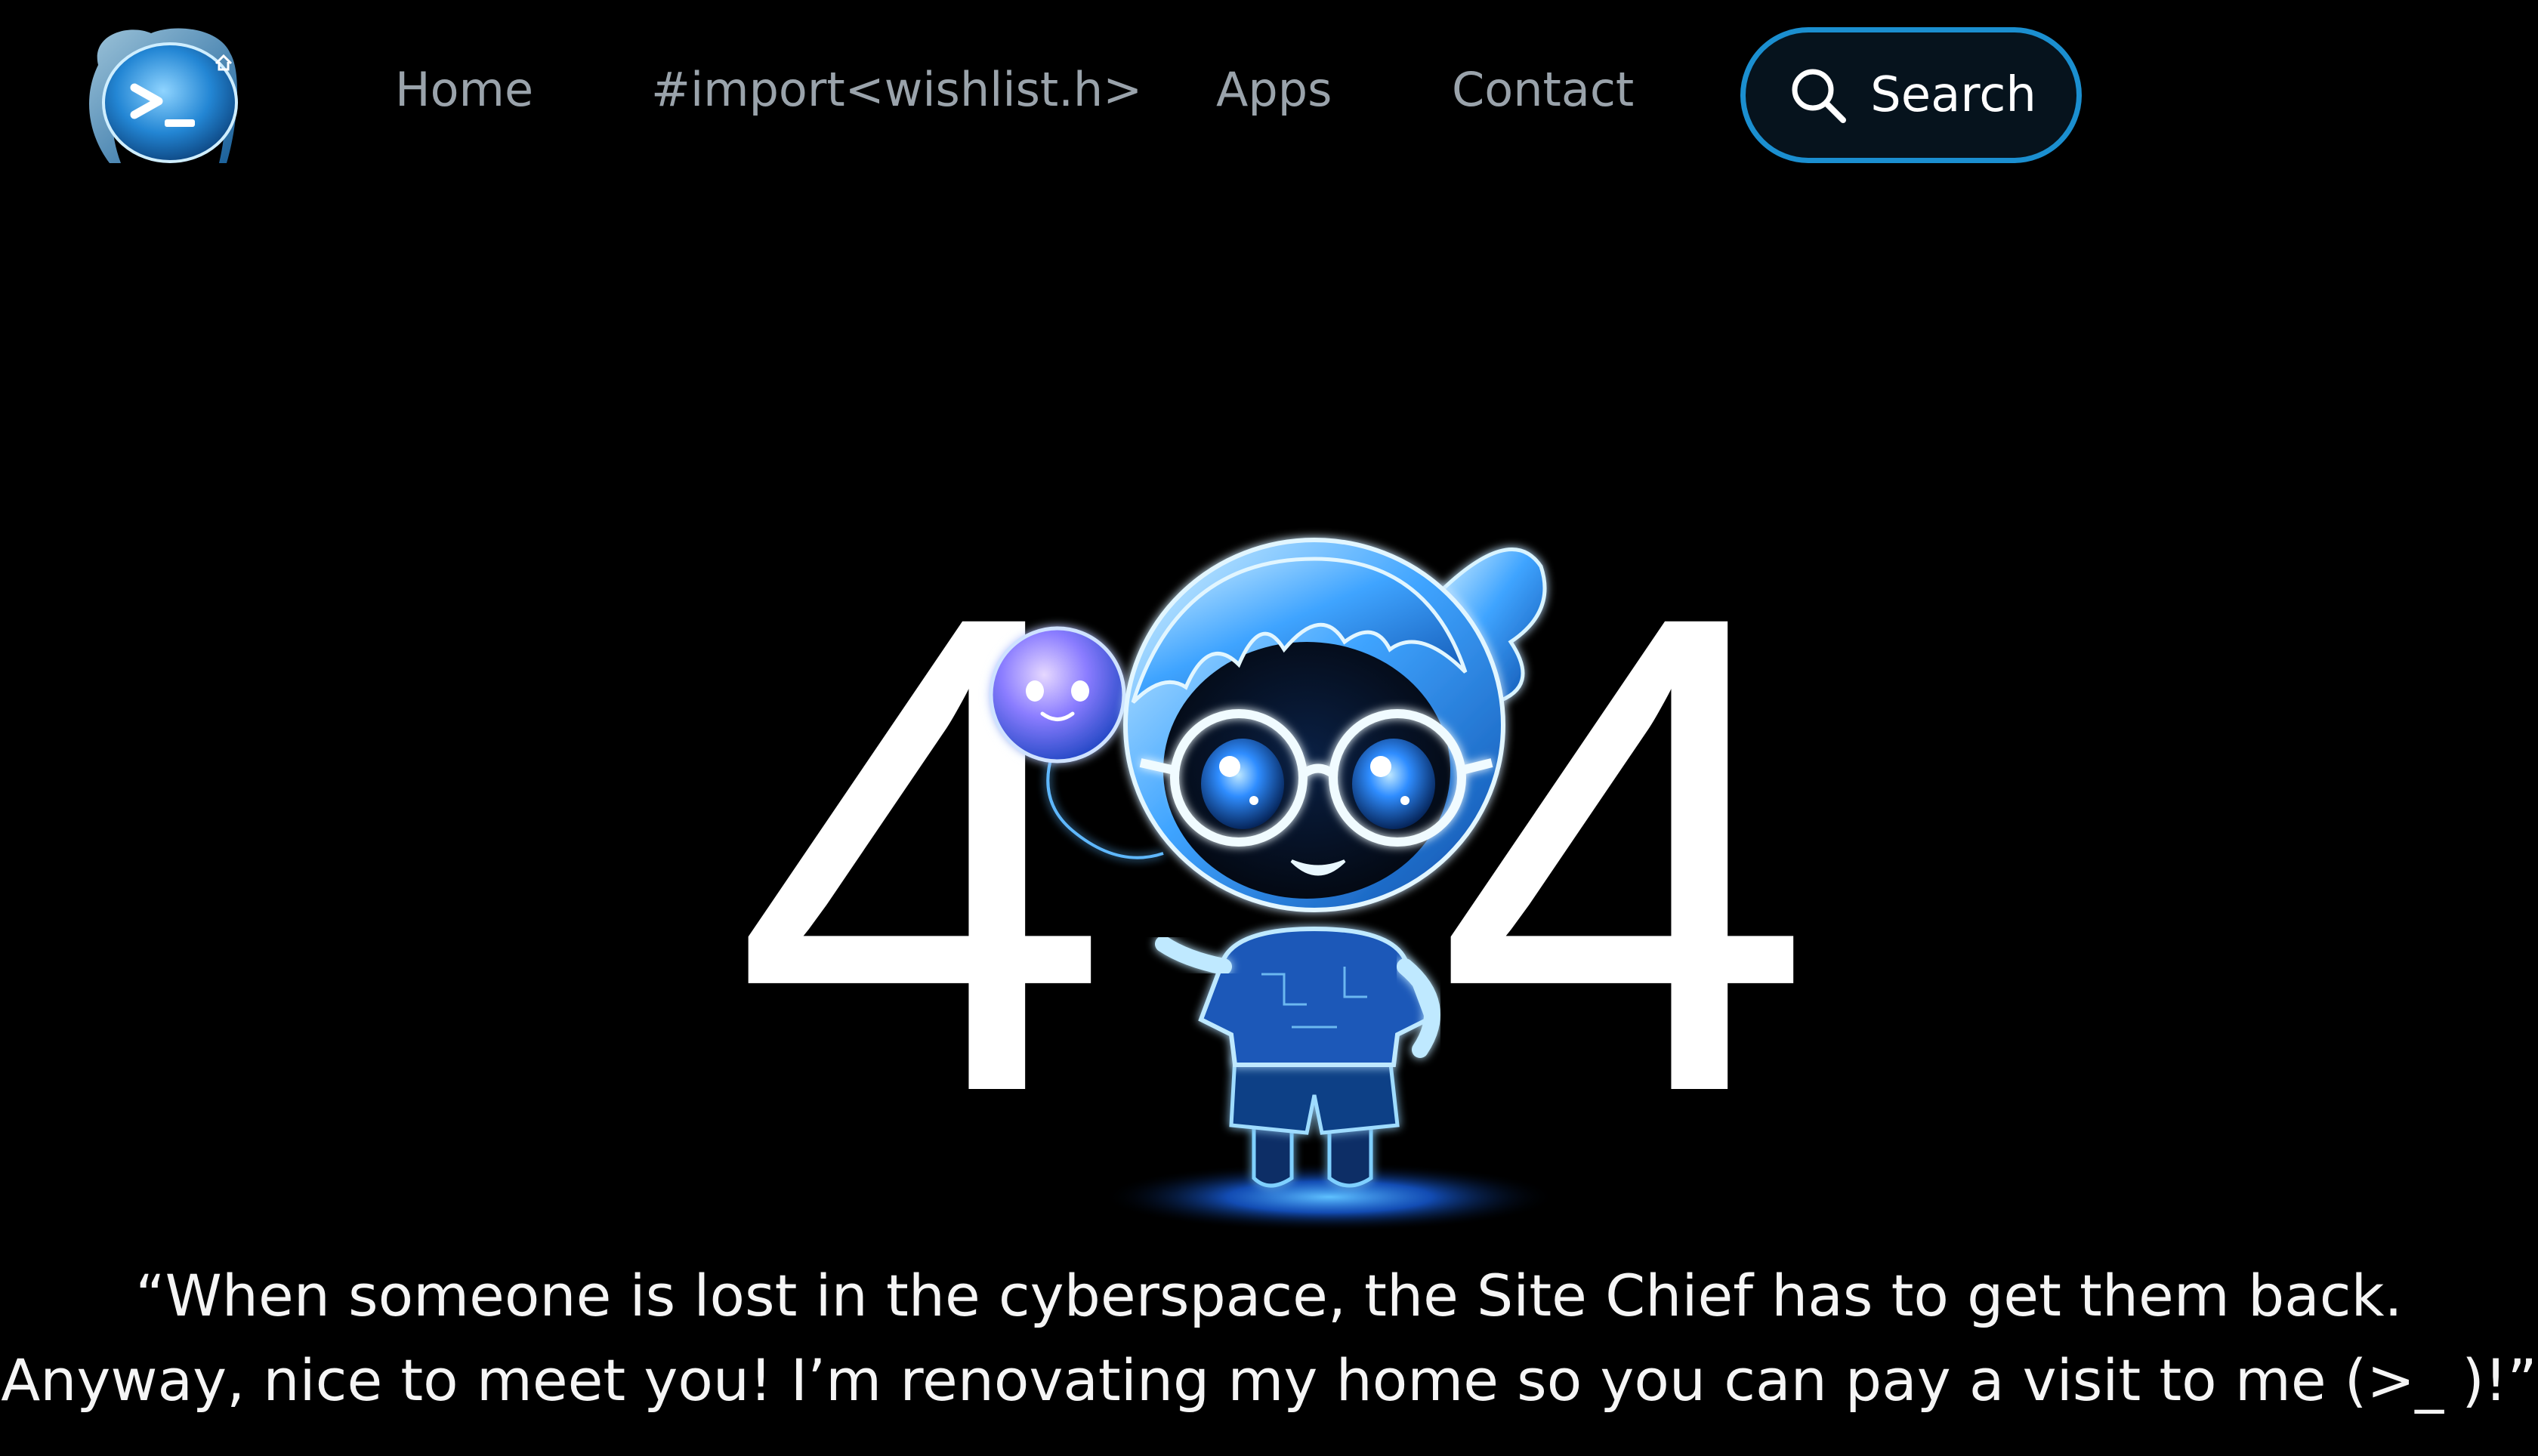 This screenshot has width=2538, height=1456. What do you see at coordinates (166, 95) in the screenshot?
I see `terminal-heart-logo` at bounding box center [166, 95].